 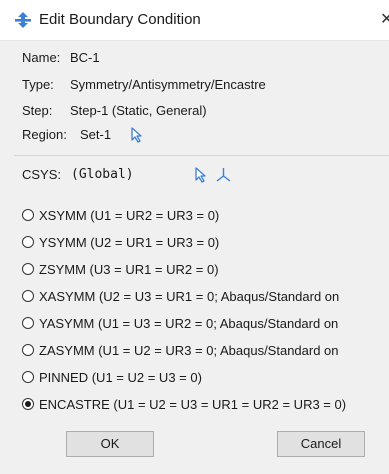 I want to click on select-csys-arrow-icon, so click(x=201, y=175).